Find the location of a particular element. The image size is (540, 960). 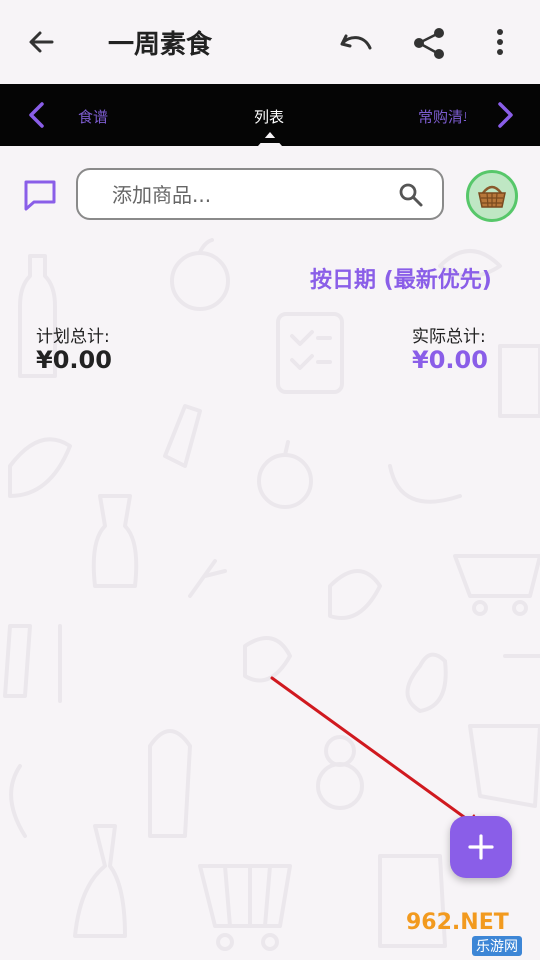

more-vertical-icon is located at coordinates (502, 44).